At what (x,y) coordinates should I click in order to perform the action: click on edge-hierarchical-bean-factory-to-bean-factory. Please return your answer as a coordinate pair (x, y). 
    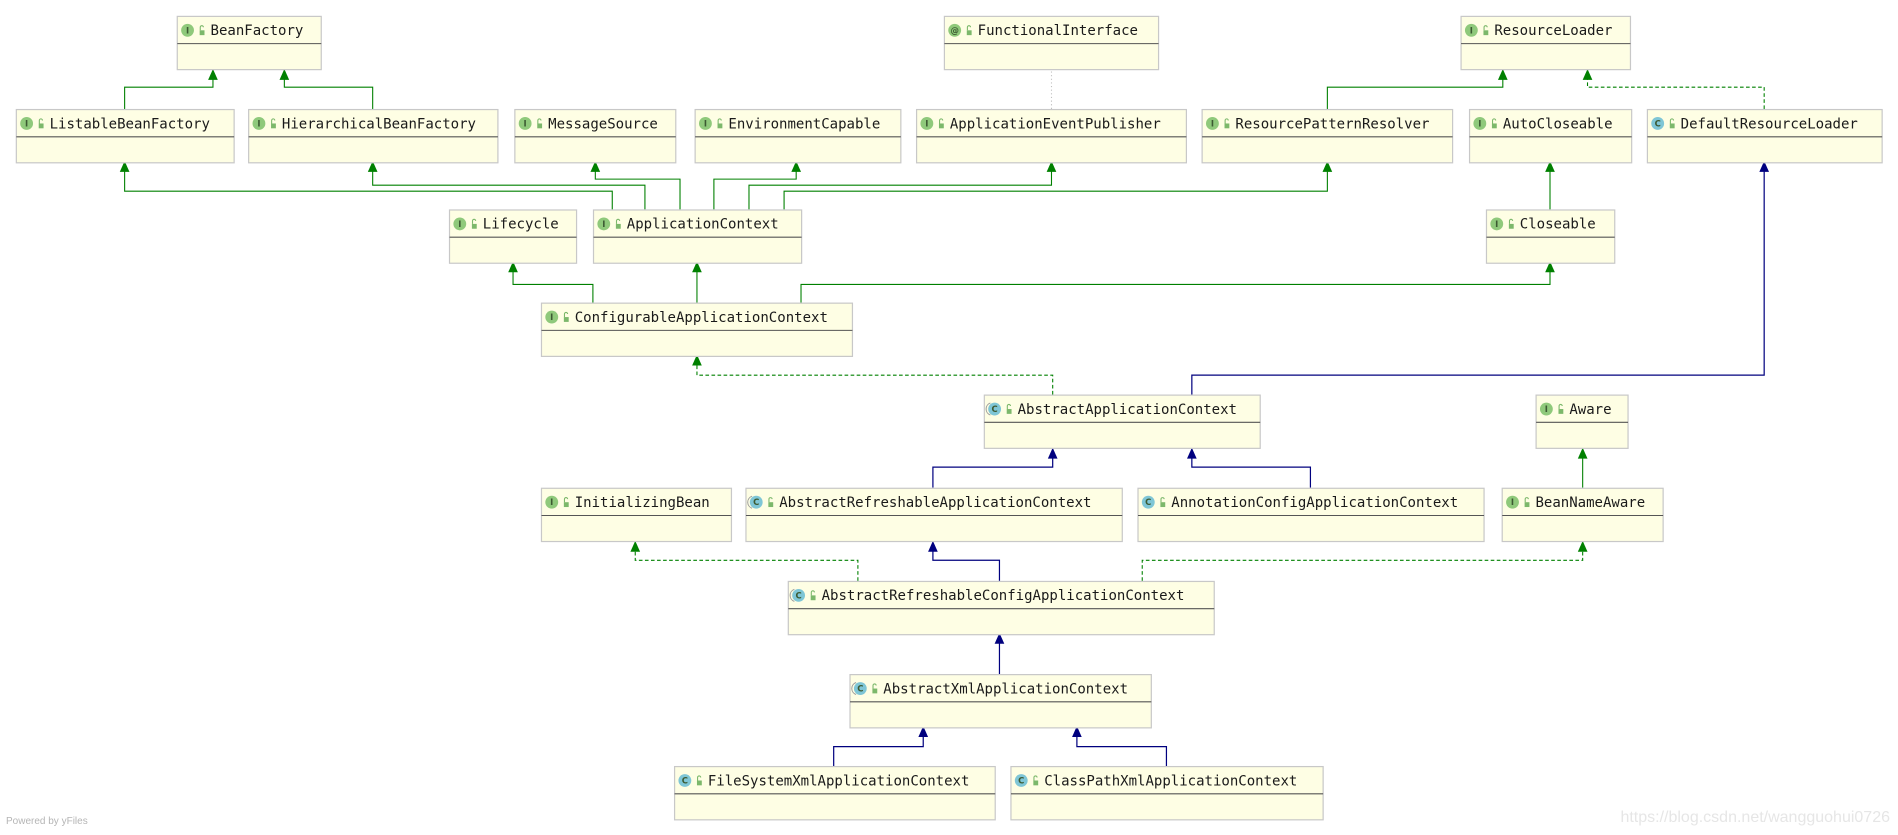
    Looking at the image, I should click on (326, 89).